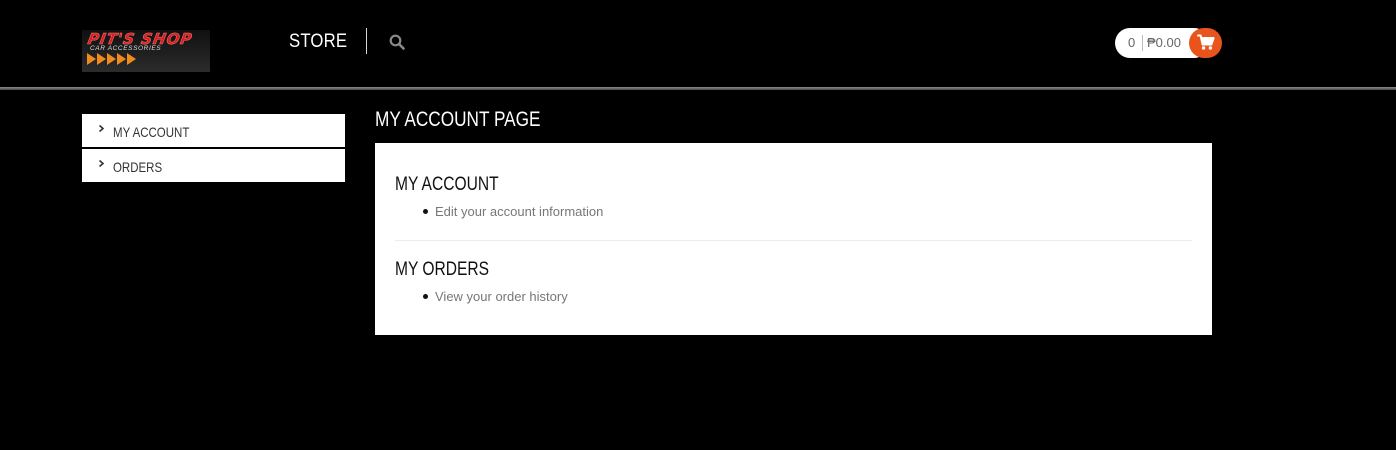  What do you see at coordinates (213, 165) in the screenshot?
I see `sidebar-item-orders: ORDERS` at bounding box center [213, 165].